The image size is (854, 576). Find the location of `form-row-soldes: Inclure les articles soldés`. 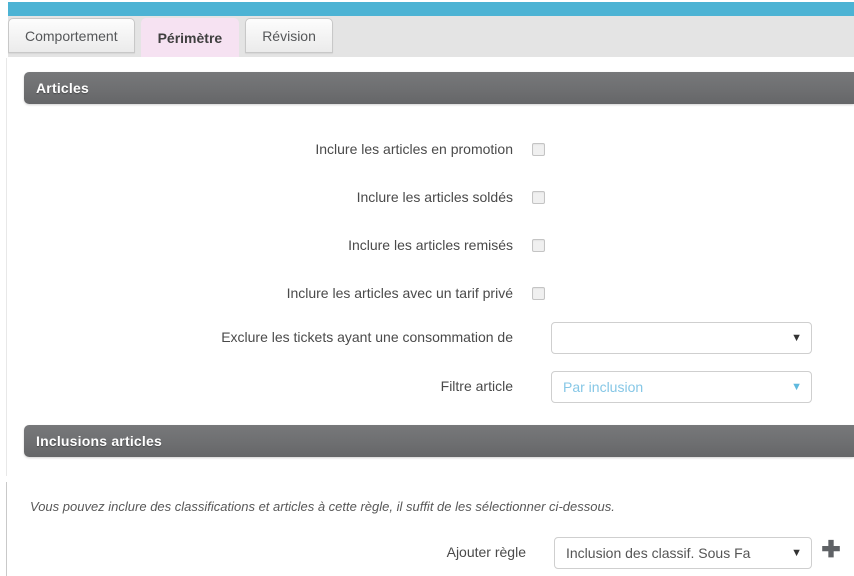

form-row-soldes: Inclure les articles soldés is located at coordinates (427, 197).